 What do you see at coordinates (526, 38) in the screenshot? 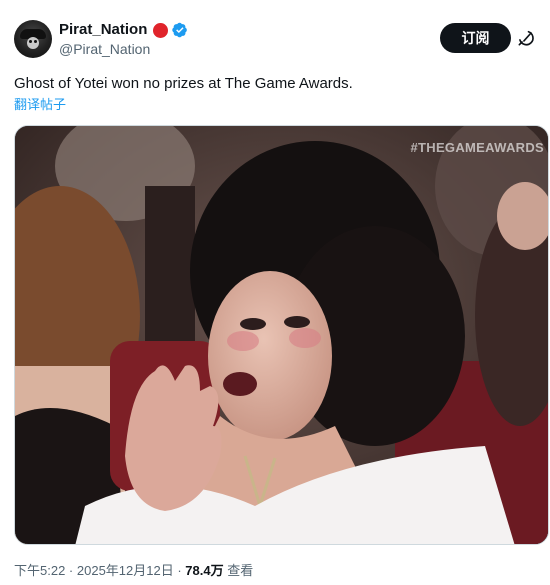
I see `grok-icon` at bounding box center [526, 38].